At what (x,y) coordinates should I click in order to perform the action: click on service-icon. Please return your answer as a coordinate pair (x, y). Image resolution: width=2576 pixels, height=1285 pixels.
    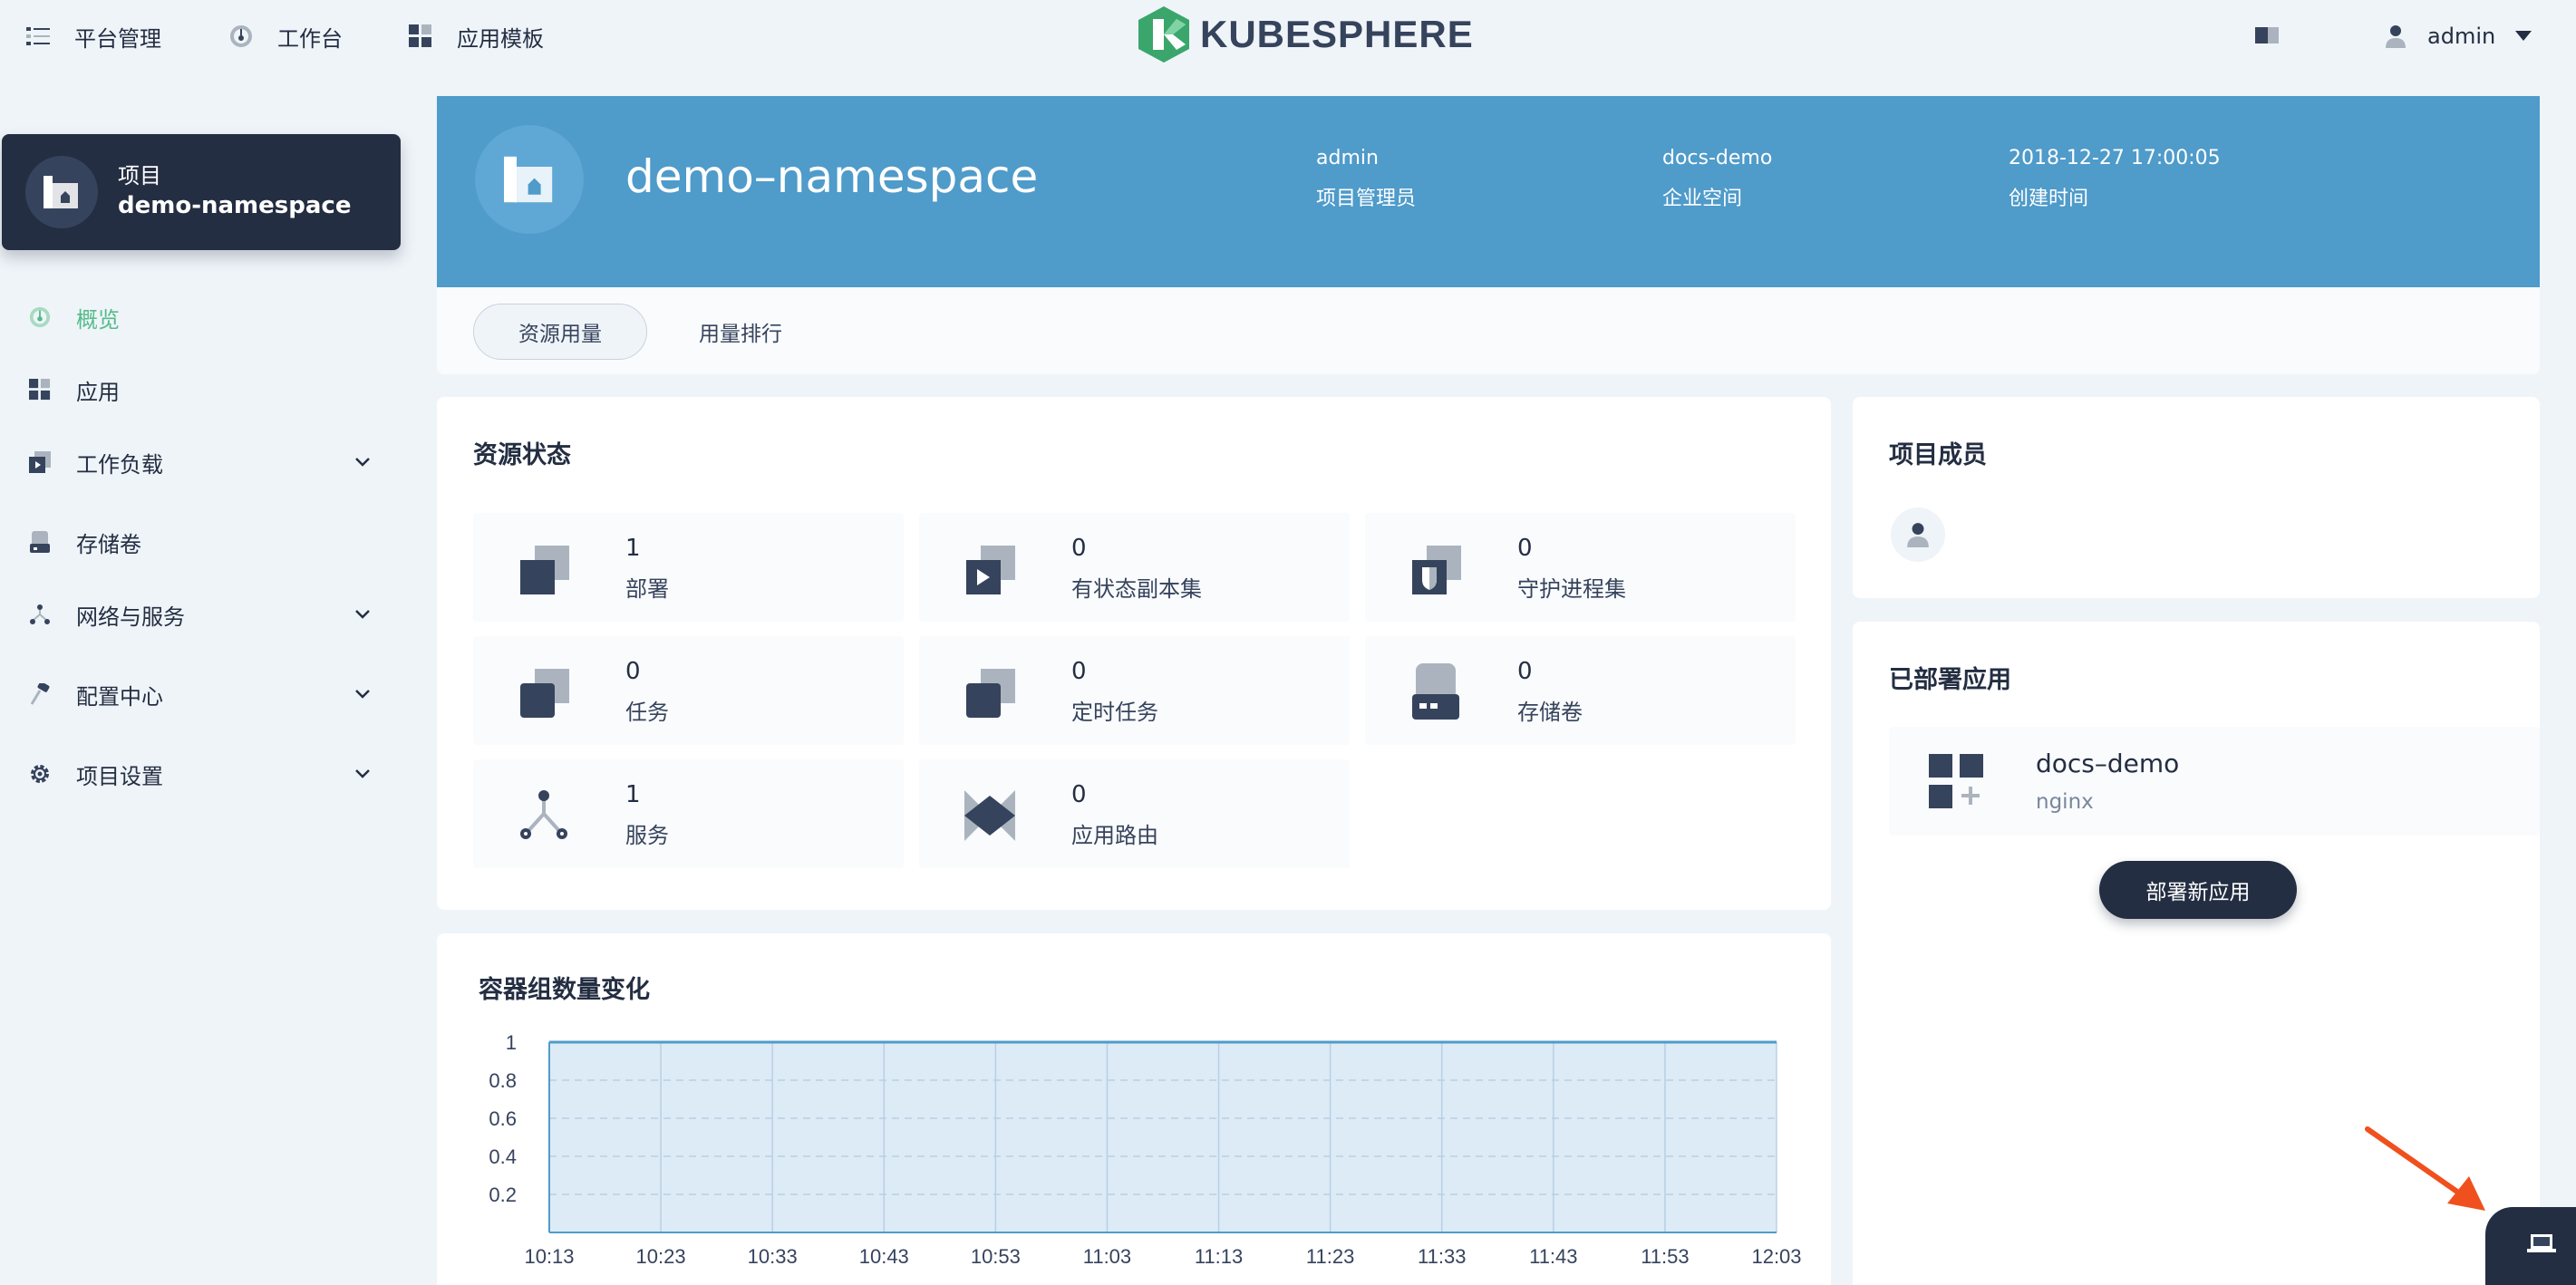
    Looking at the image, I should click on (543, 815).